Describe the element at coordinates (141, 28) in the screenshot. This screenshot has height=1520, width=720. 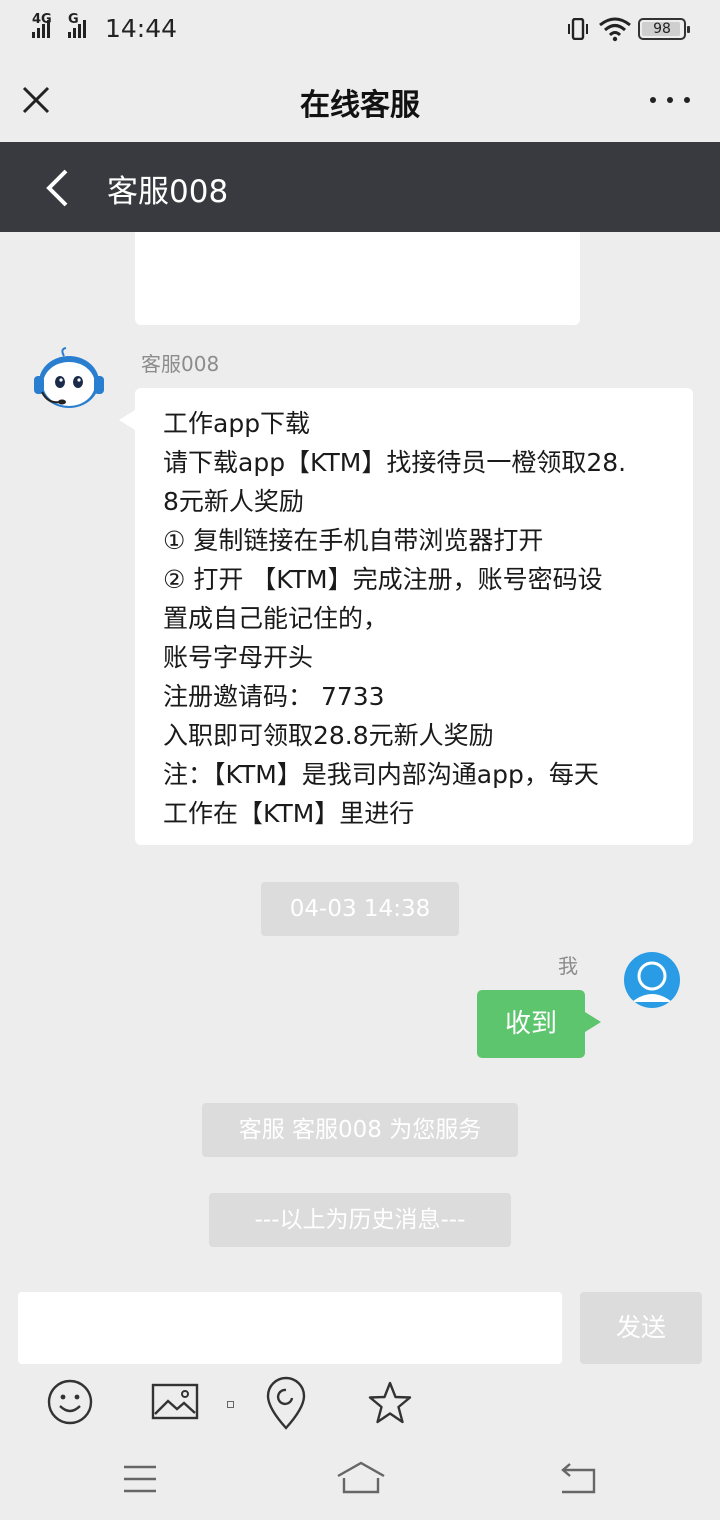
I see `status-time: 14:44` at that location.